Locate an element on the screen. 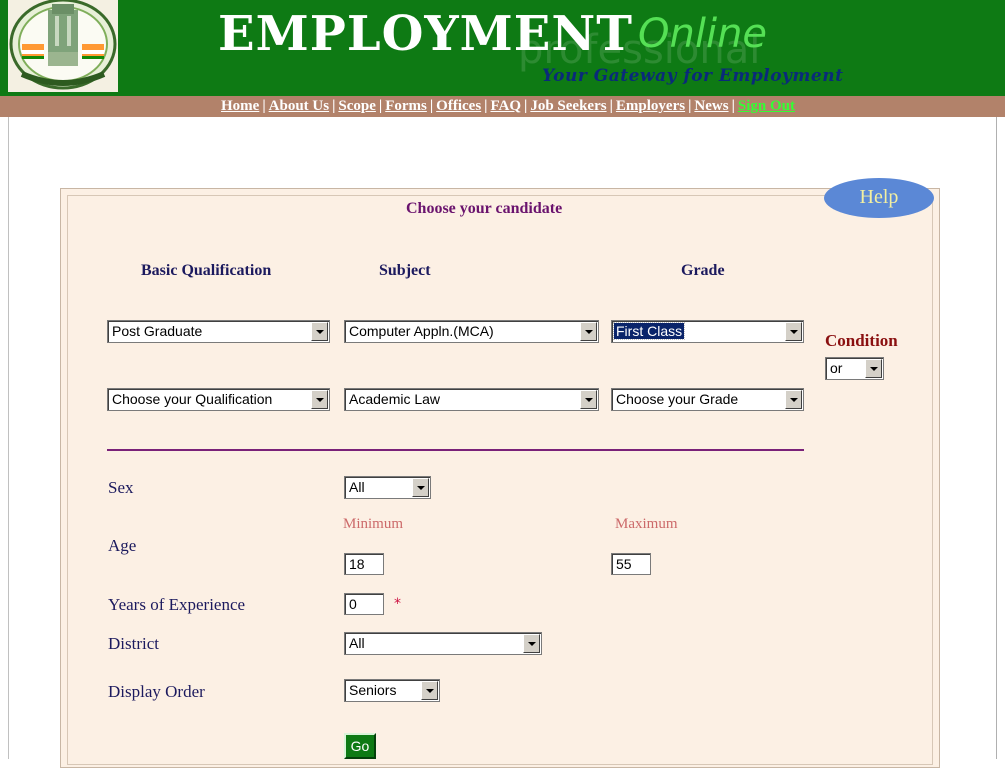  qualification-select-2-value: Choose your Qualification is located at coordinates (192, 399).